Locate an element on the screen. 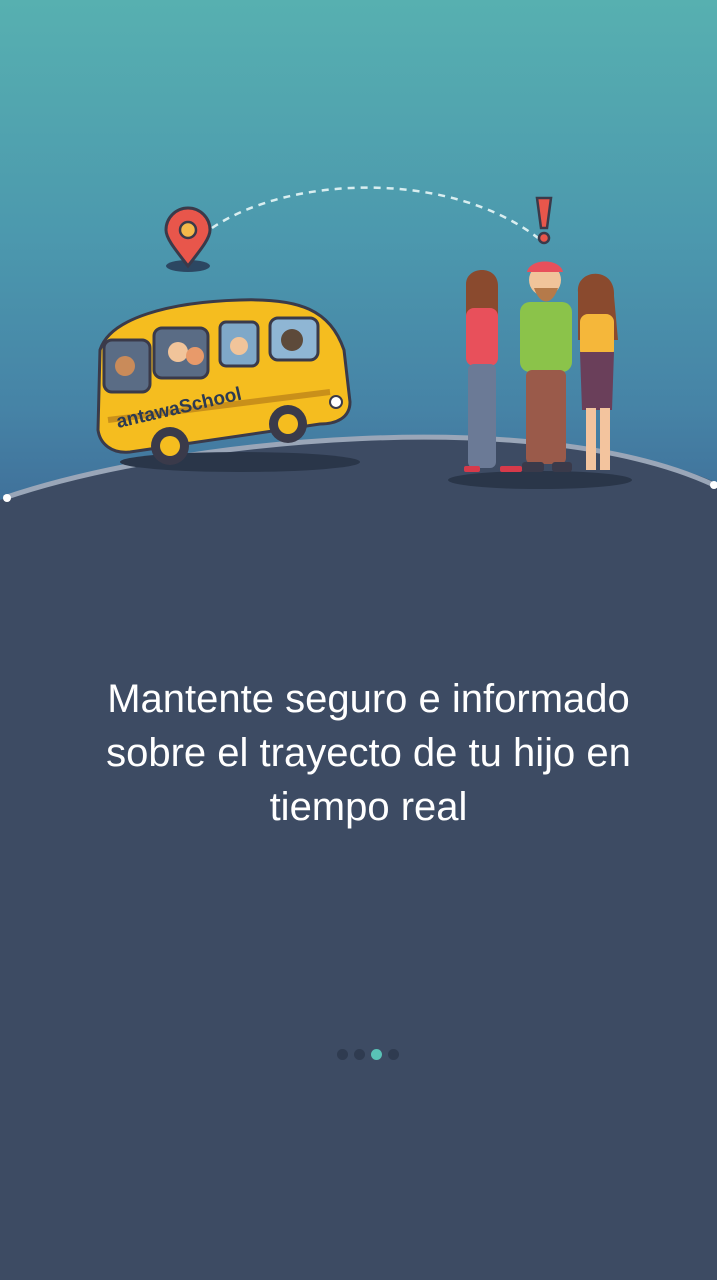 The height and width of the screenshot is (1280, 717). alert-exclamation-icon is located at coordinates (544, 220).